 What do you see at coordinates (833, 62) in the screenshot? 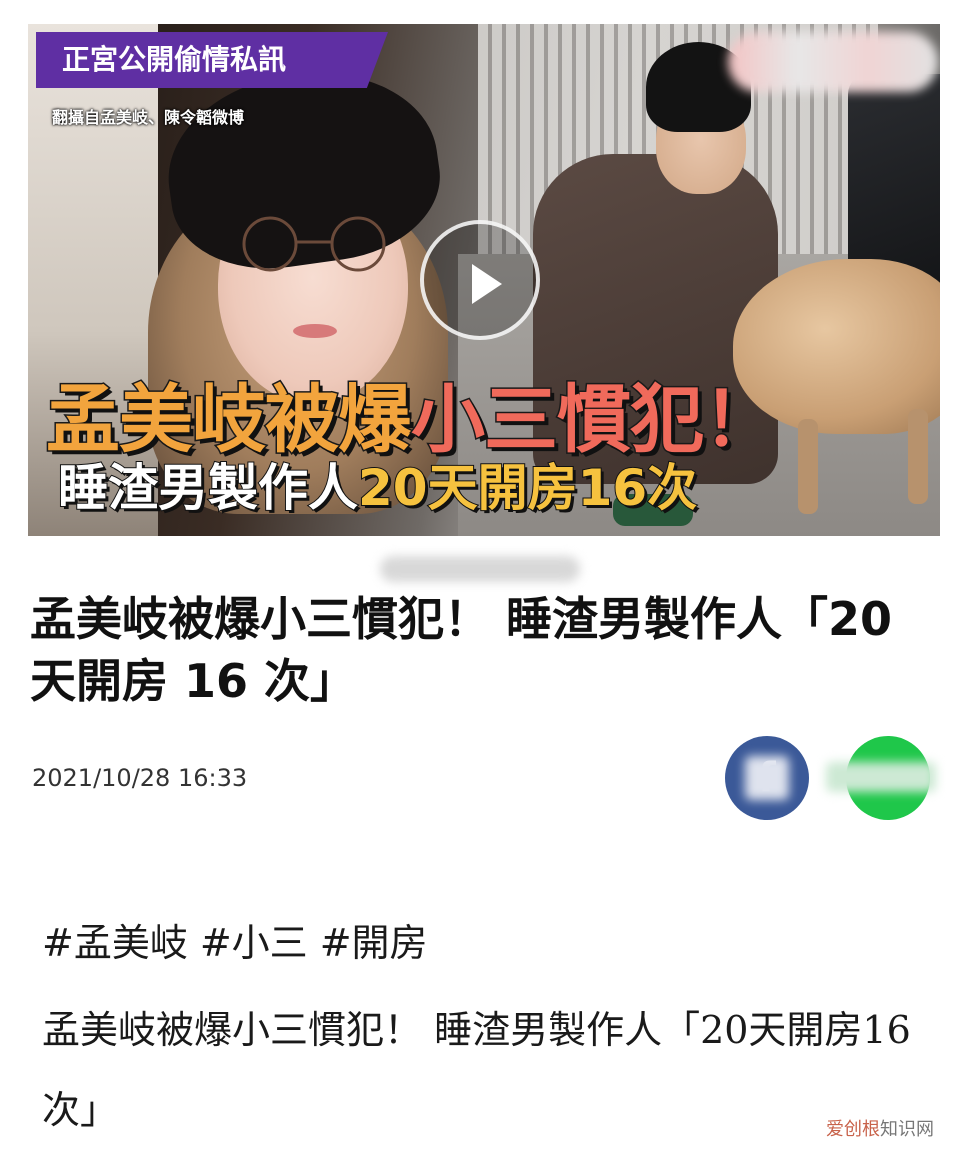
I see `blurred-logo` at bounding box center [833, 62].